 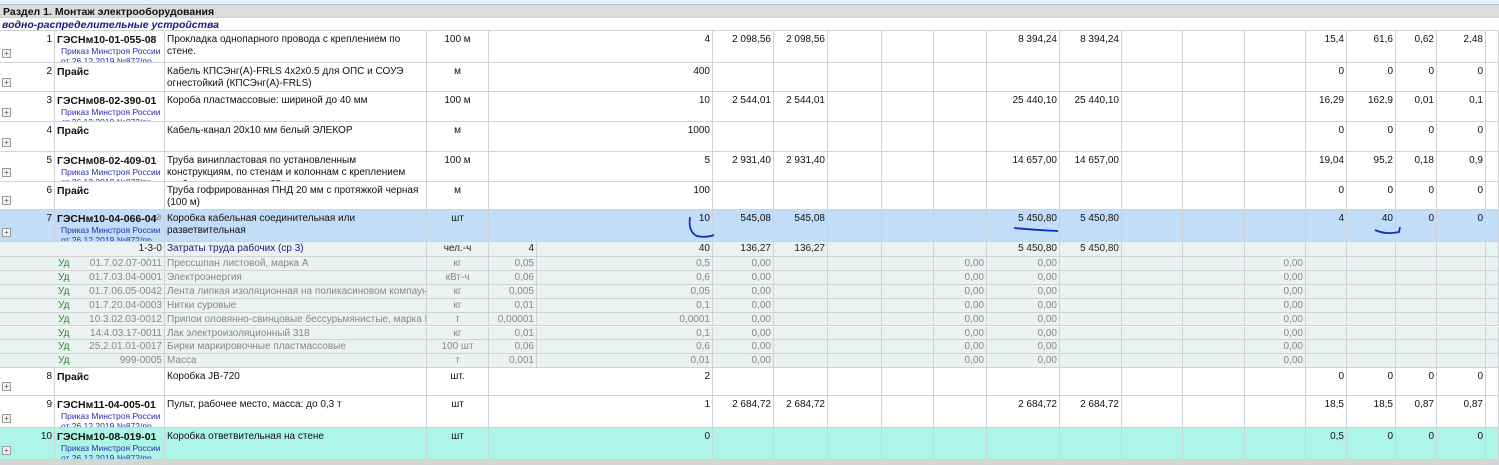 I want to click on resource-type-tag: Уд, so click(x=64, y=361).